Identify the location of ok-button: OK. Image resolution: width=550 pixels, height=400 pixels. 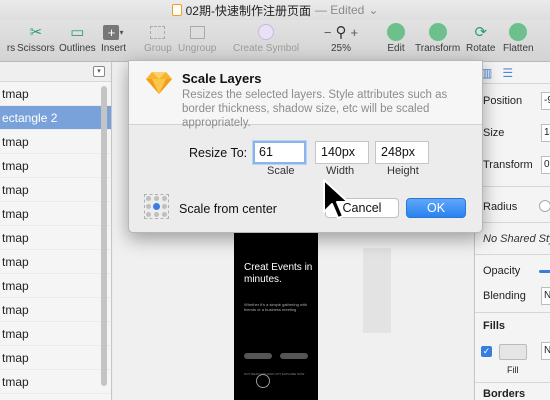
(436, 208).